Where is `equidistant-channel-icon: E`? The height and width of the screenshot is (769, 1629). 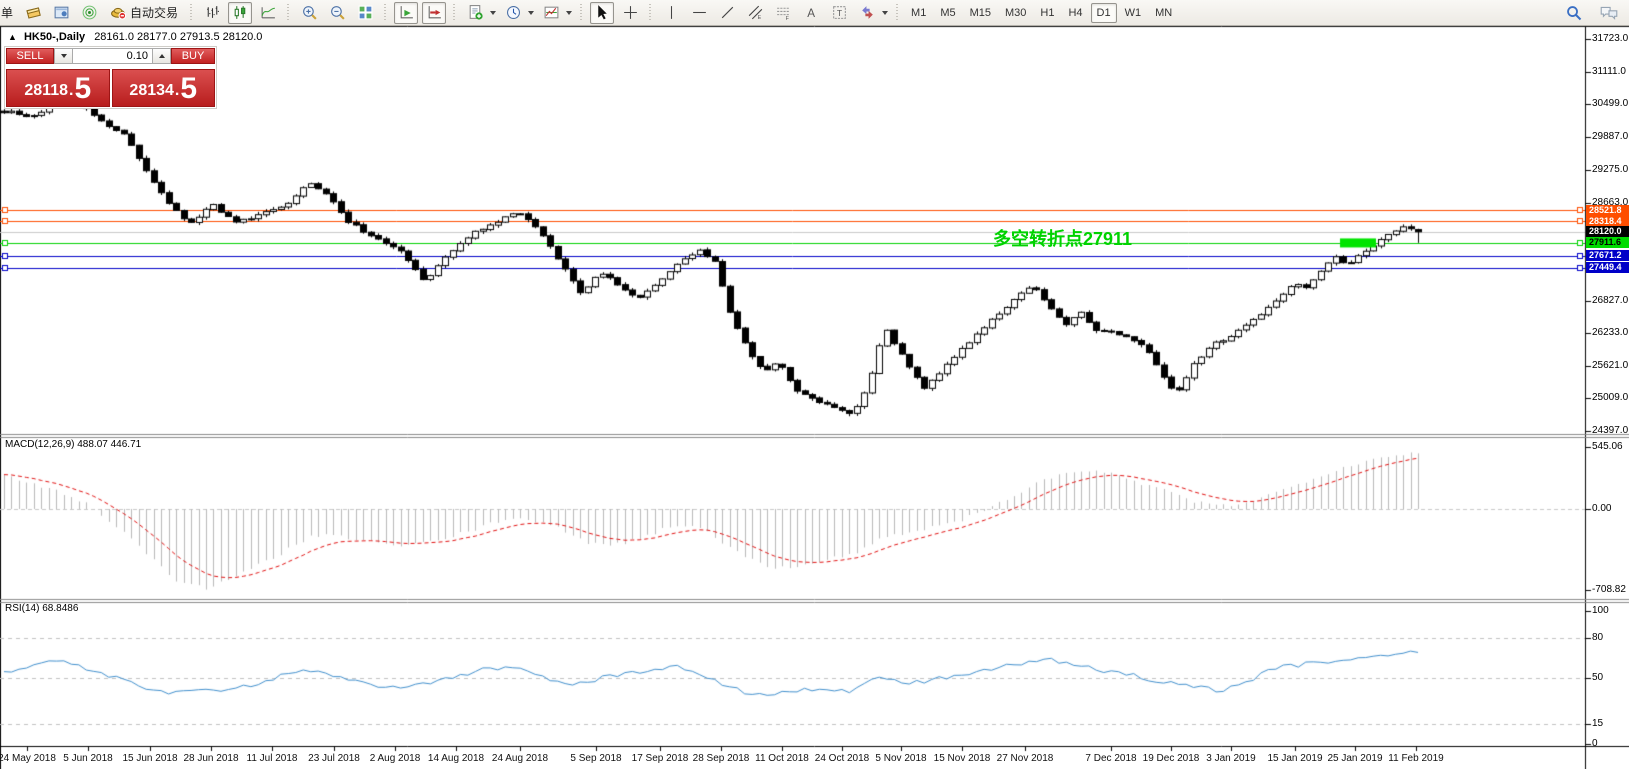 equidistant-channel-icon: E is located at coordinates (755, 13).